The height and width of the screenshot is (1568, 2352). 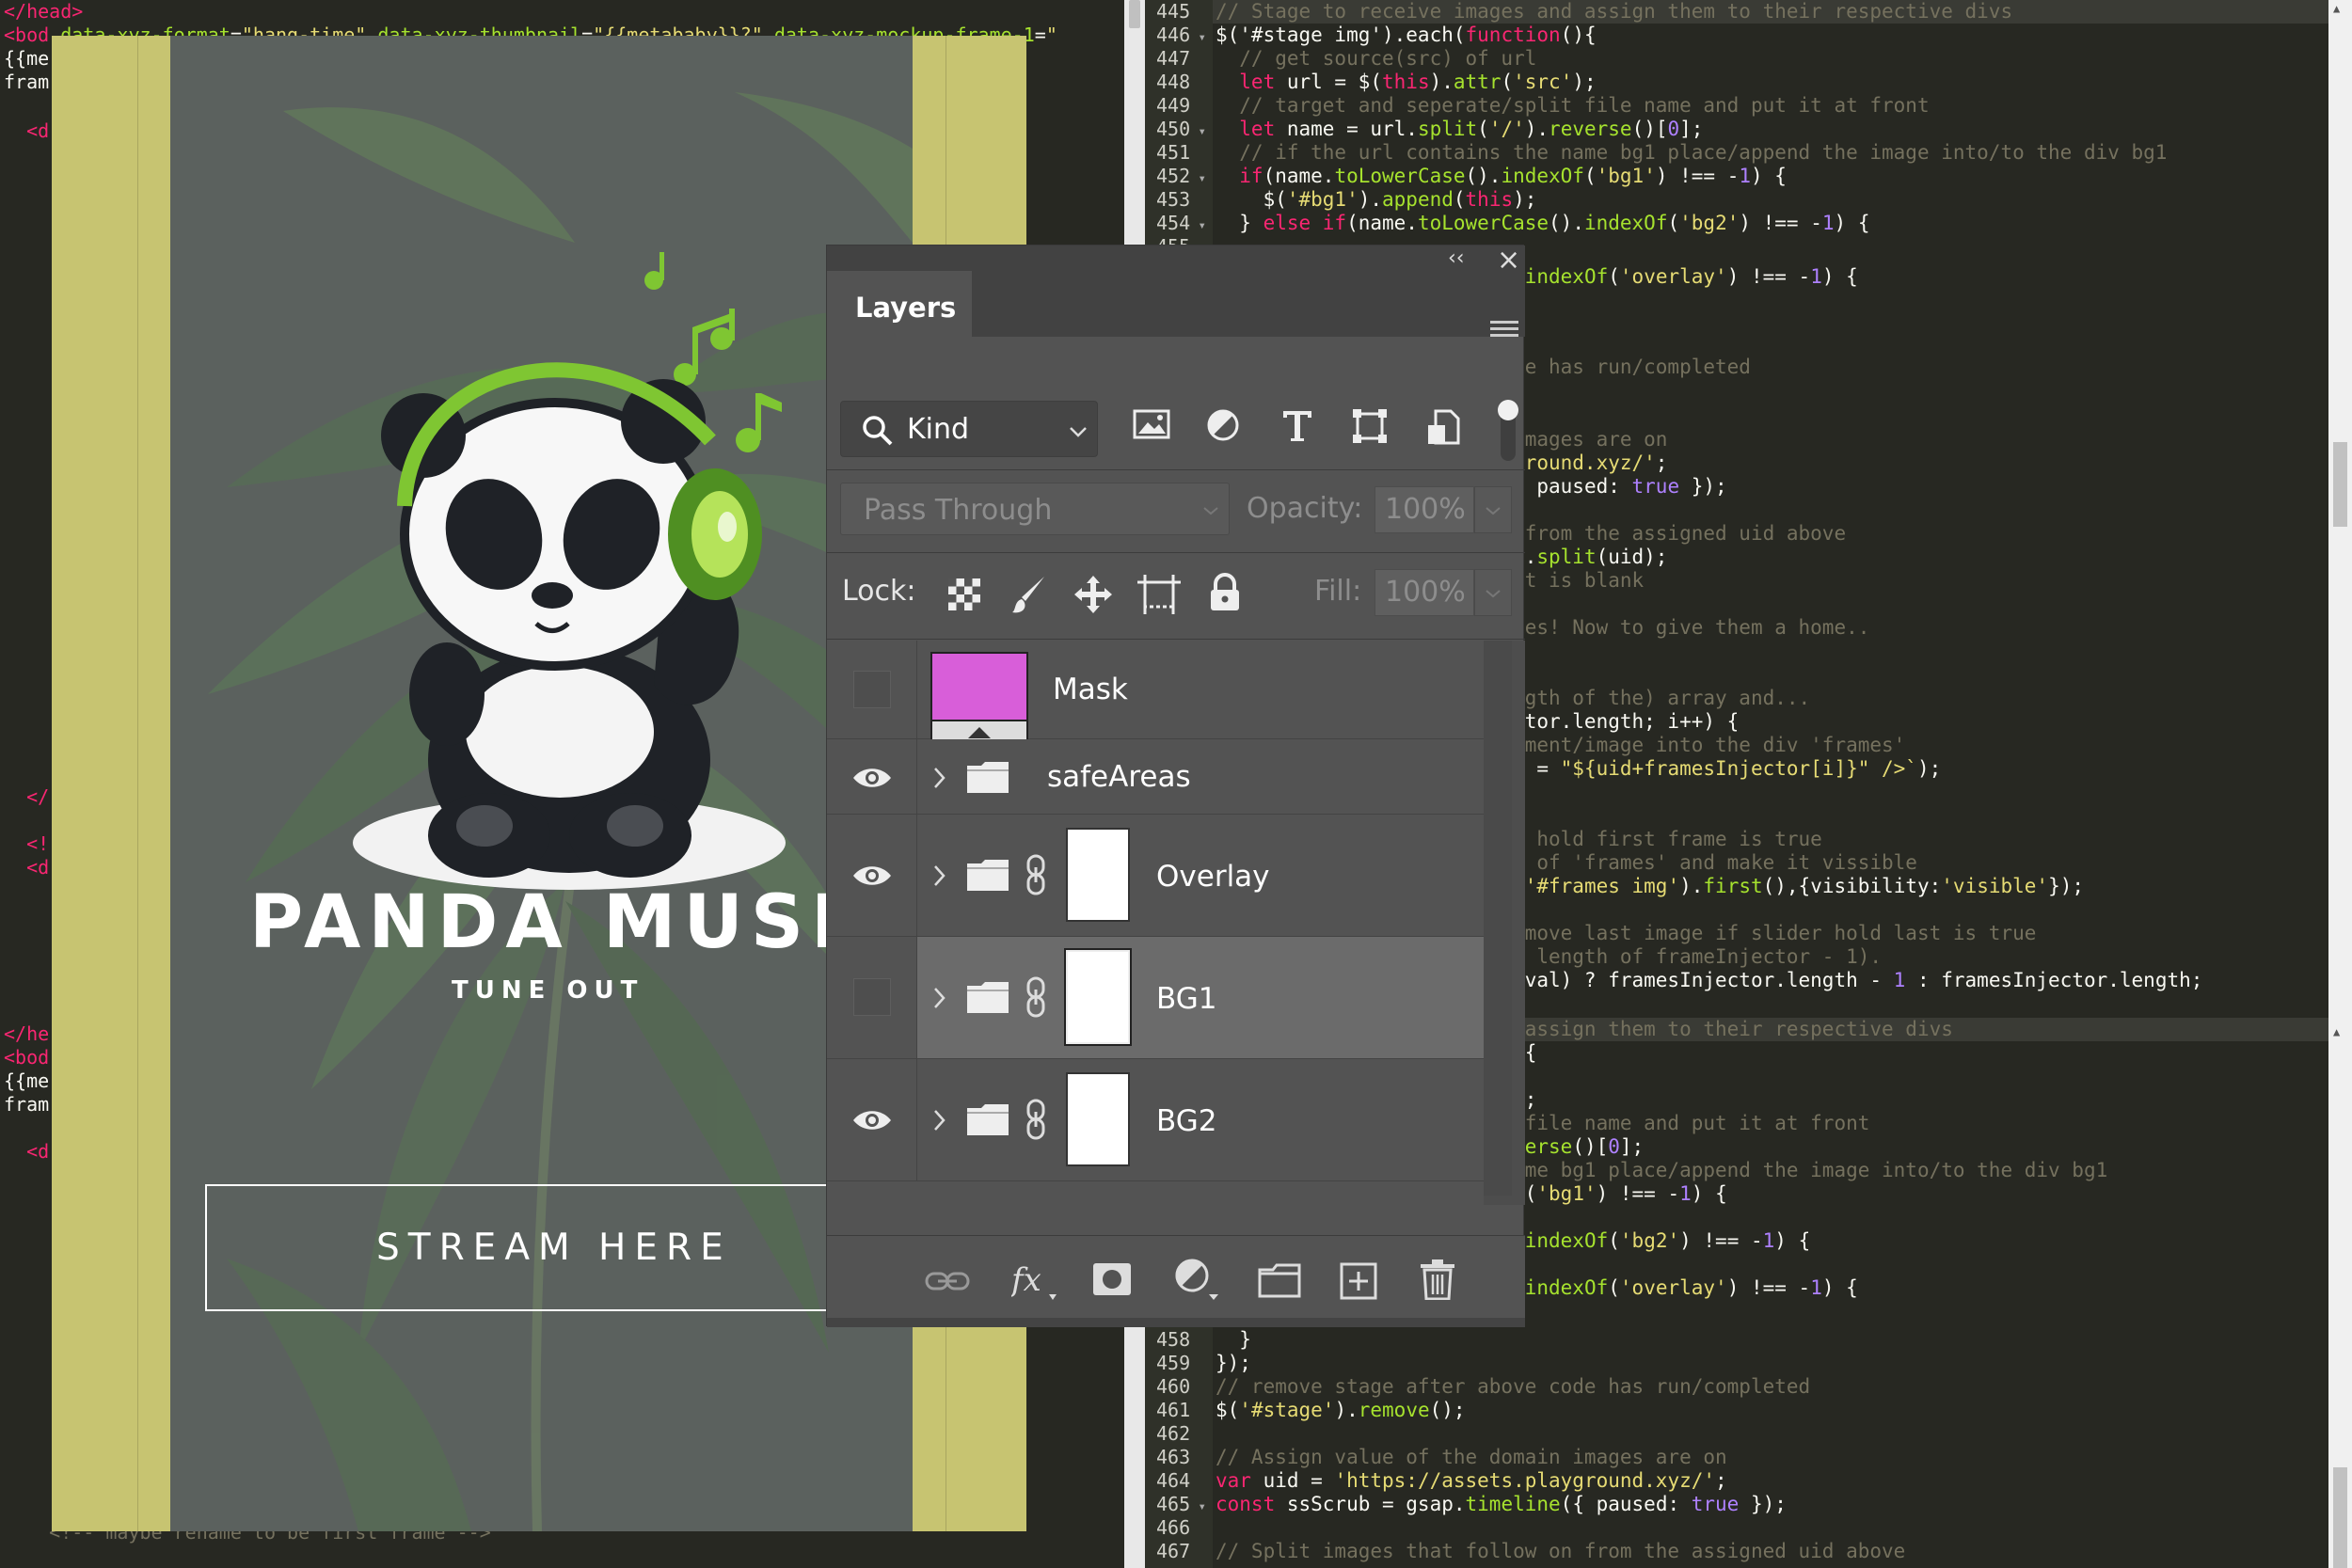 What do you see at coordinates (1034, 1281) in the screenshot?
I see `layer-style-fx-icon: fx` at bounding box center [1034, 1281].